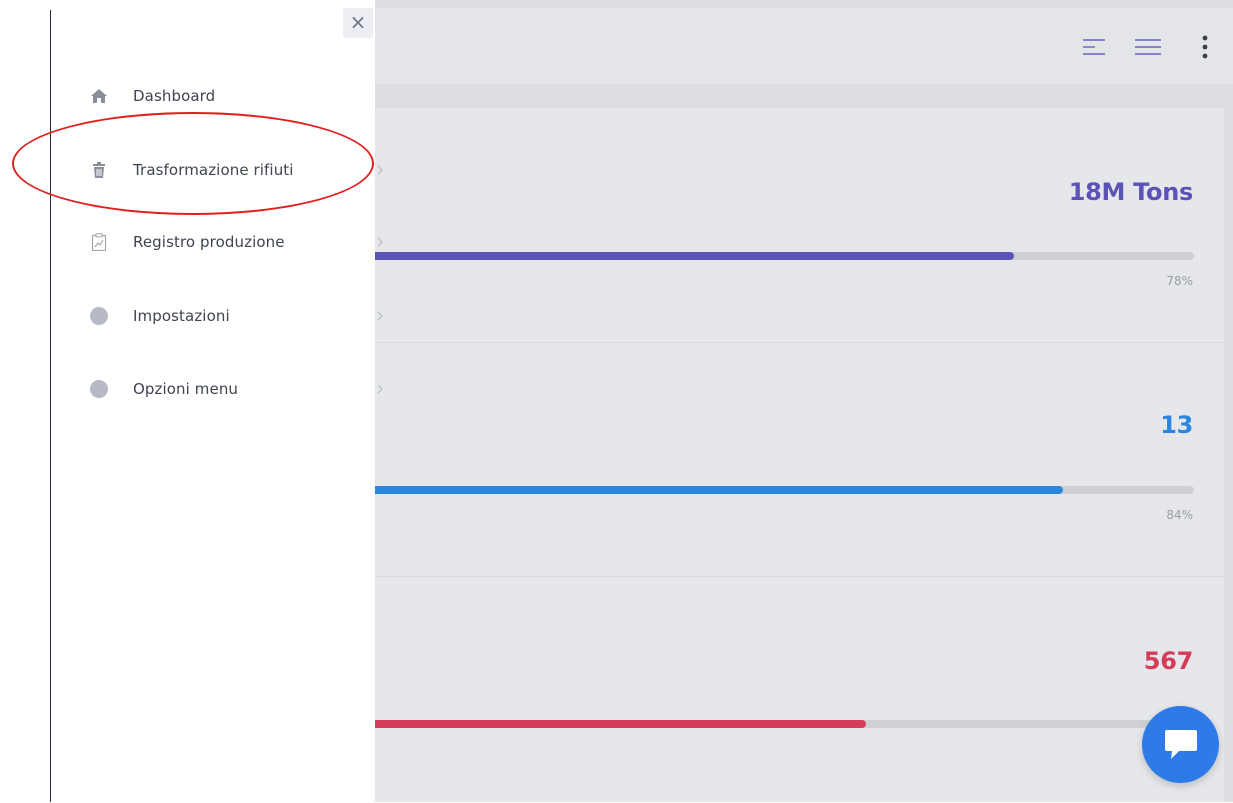  Describe the element at coordinates (1148, 47) in the screenshot. I see `hamburger-icon` at that location.